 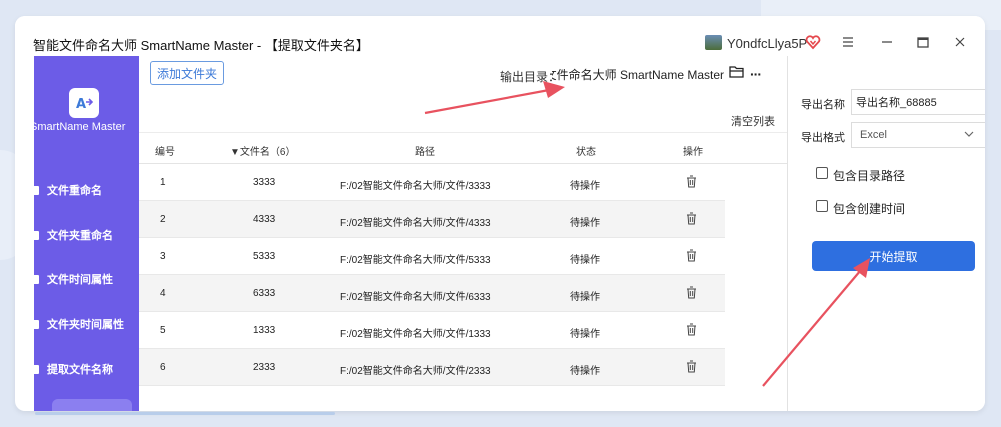 I want to click on table-row: 3 5333 F:/02智能文件命名大师/文件/5333 待操作, so click(x=432, y=256).